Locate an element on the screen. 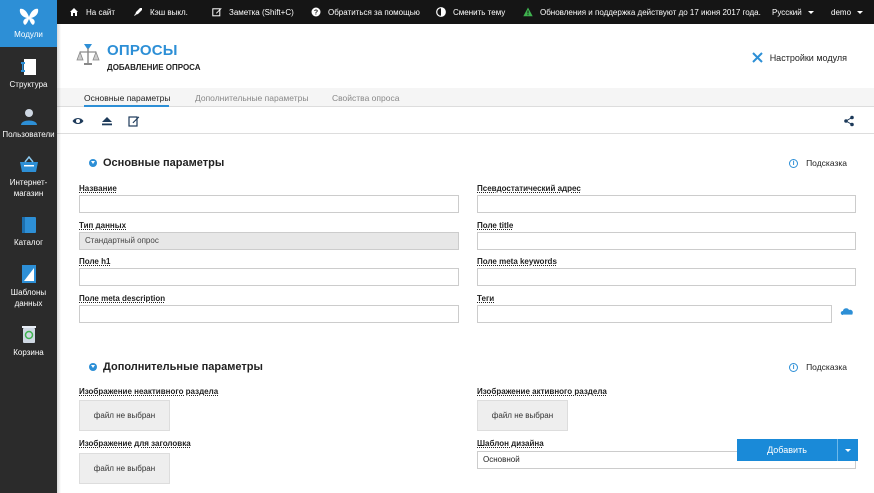 This screenshot has height=493, width=874. structure-icon is located at coordinates (28, 67).